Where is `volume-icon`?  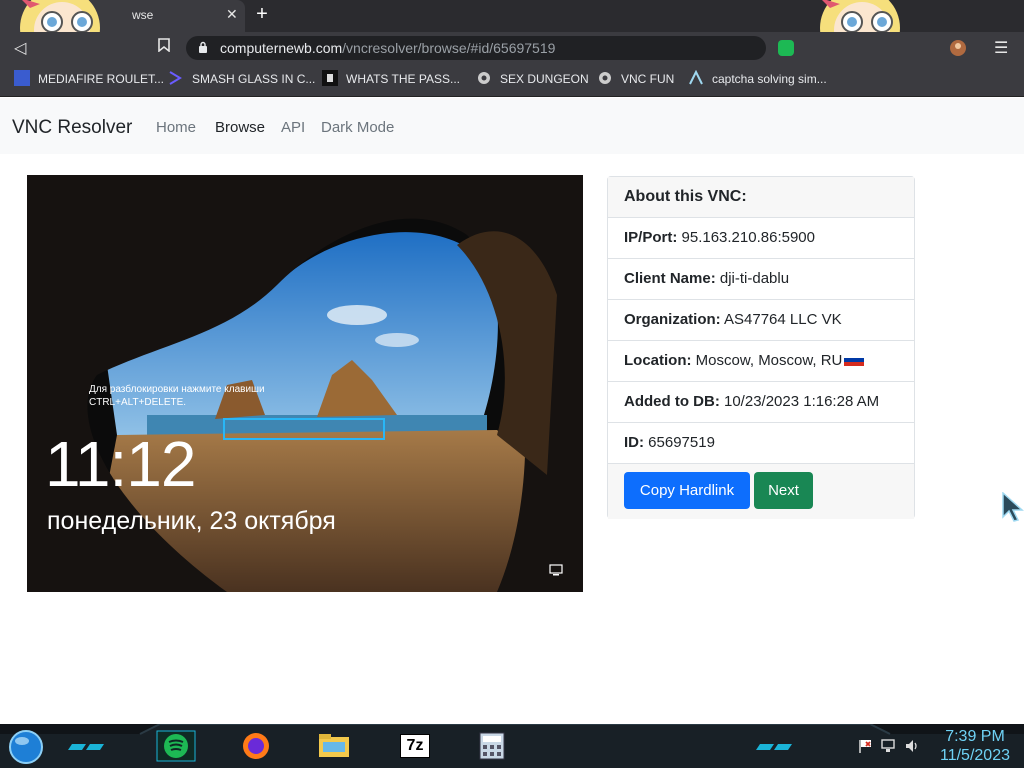 volume-icon is located at coordinates (912, 746).